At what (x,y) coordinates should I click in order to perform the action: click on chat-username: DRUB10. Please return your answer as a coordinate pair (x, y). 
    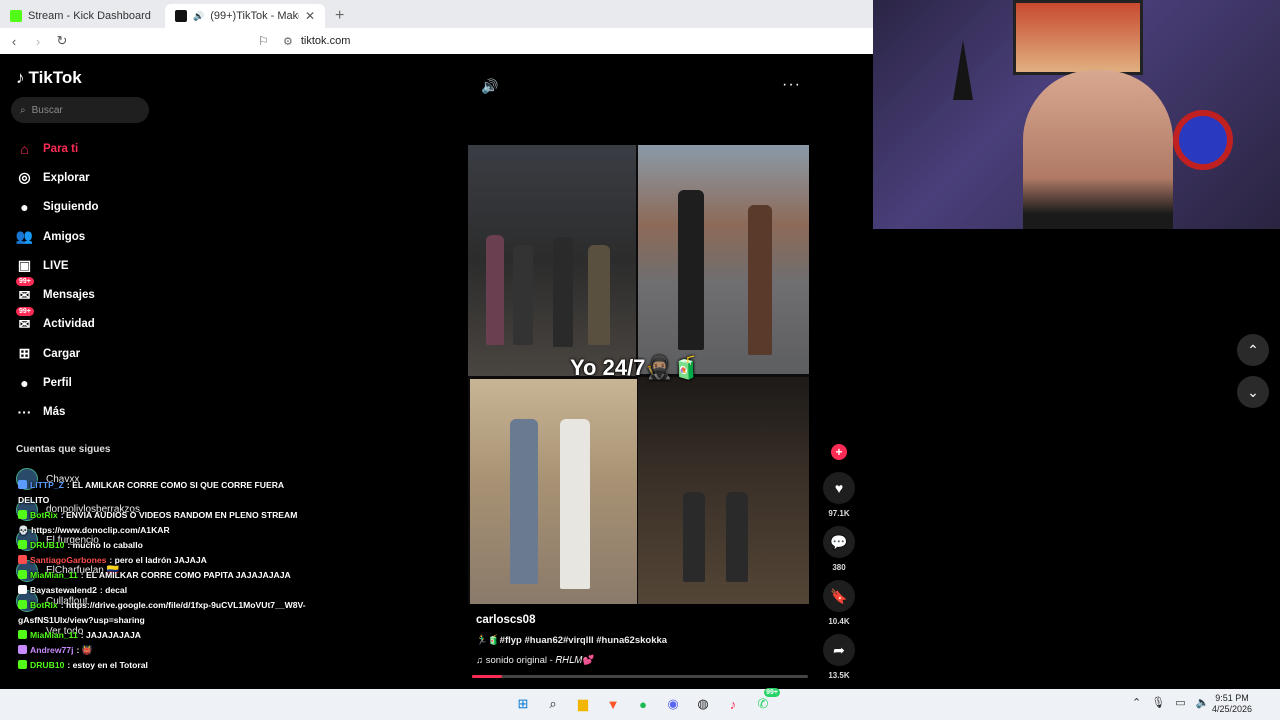
    Looking at the image, I should click on (47, 665).